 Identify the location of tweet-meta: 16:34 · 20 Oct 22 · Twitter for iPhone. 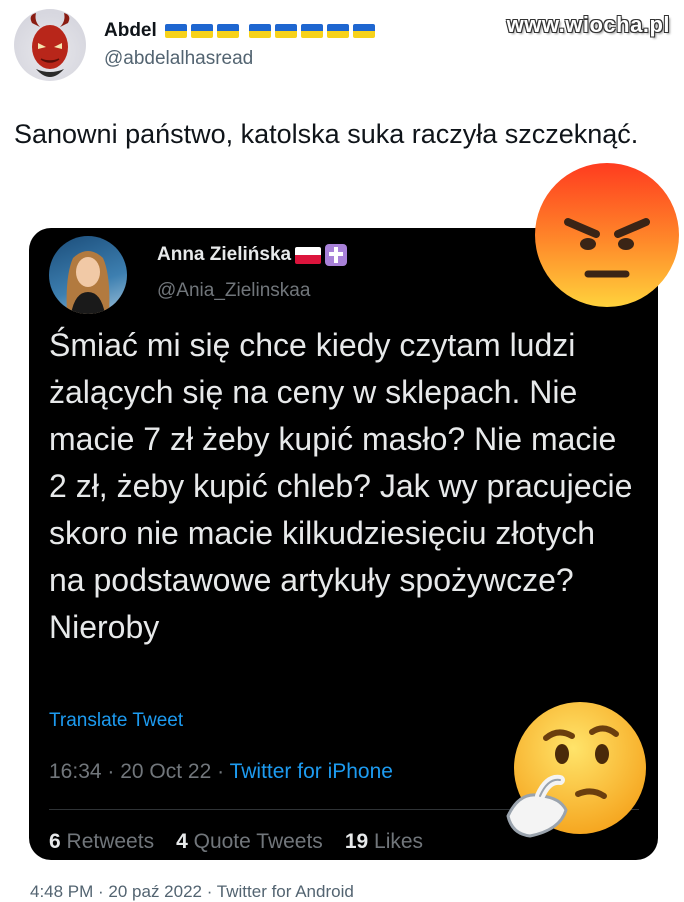
(221, 772).